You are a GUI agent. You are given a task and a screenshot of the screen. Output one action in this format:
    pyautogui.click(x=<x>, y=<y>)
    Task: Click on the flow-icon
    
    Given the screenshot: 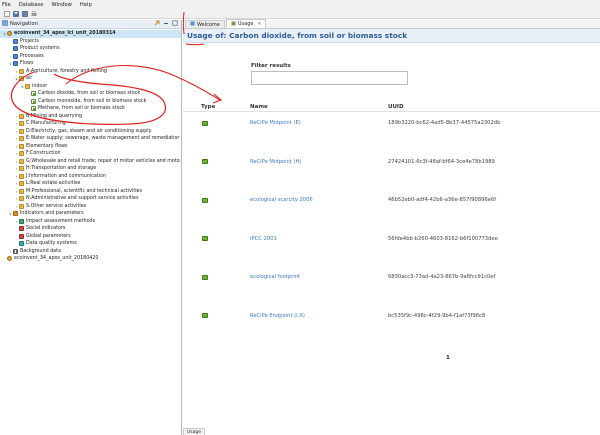 What is the action you would take?
    pyautogui.click(x=33, y=94)
    